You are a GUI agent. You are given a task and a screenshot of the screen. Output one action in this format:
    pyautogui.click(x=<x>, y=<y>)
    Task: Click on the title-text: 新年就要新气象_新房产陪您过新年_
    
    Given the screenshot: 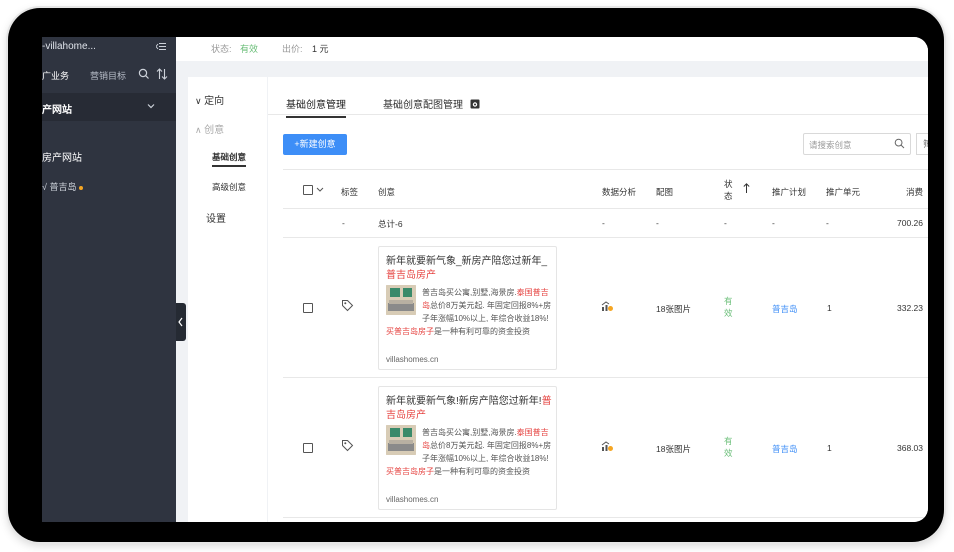 What is the action you would take?
    pyautogui.click(x=467, y=261)
    